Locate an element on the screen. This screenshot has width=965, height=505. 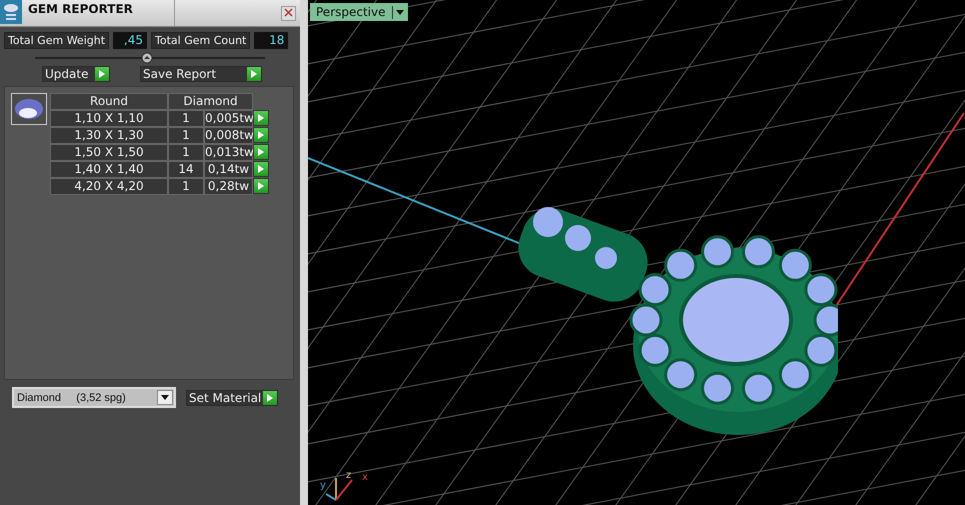
close-button is located at coordinates (288, 13).